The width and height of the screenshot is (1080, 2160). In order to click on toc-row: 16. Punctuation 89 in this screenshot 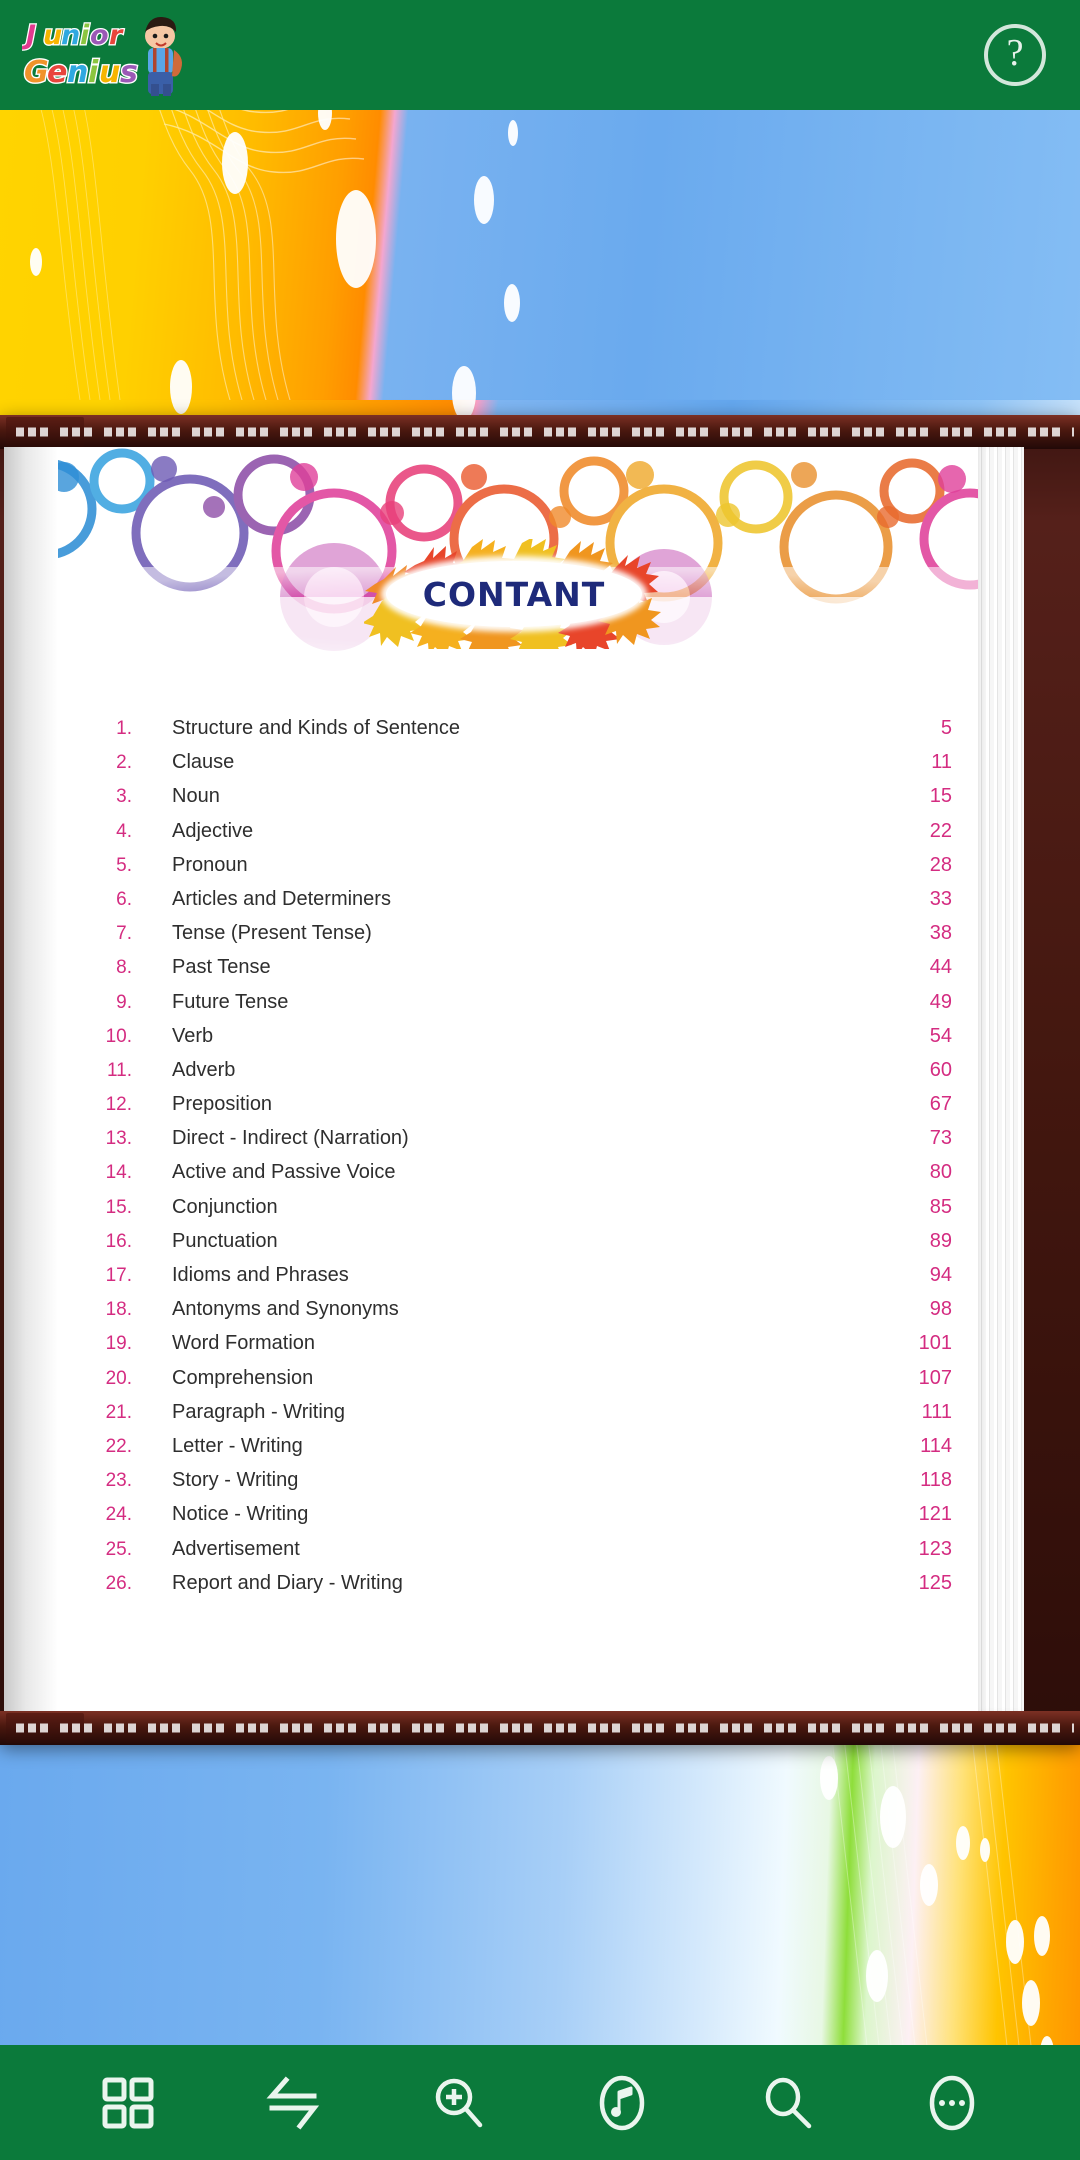, I will do `click(517, 1247)`.